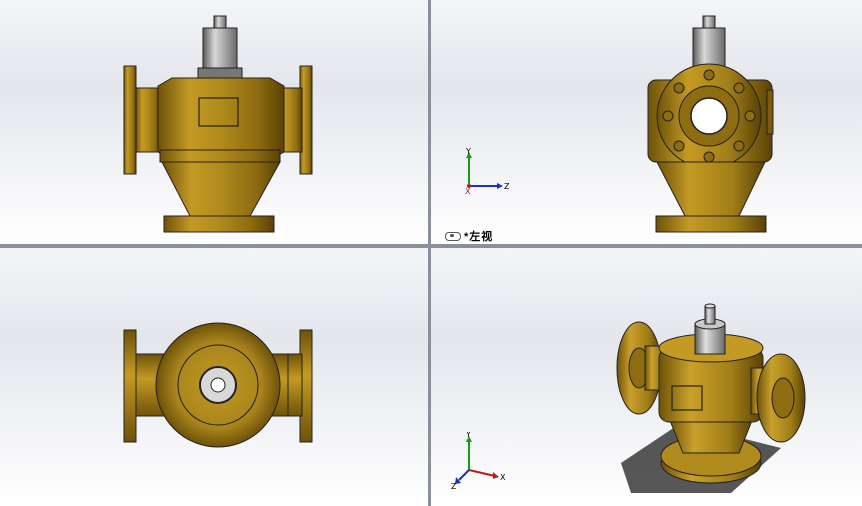 This screenshot has width=862, height=506. I want to click on view-eye-icon, so click(453, 236).